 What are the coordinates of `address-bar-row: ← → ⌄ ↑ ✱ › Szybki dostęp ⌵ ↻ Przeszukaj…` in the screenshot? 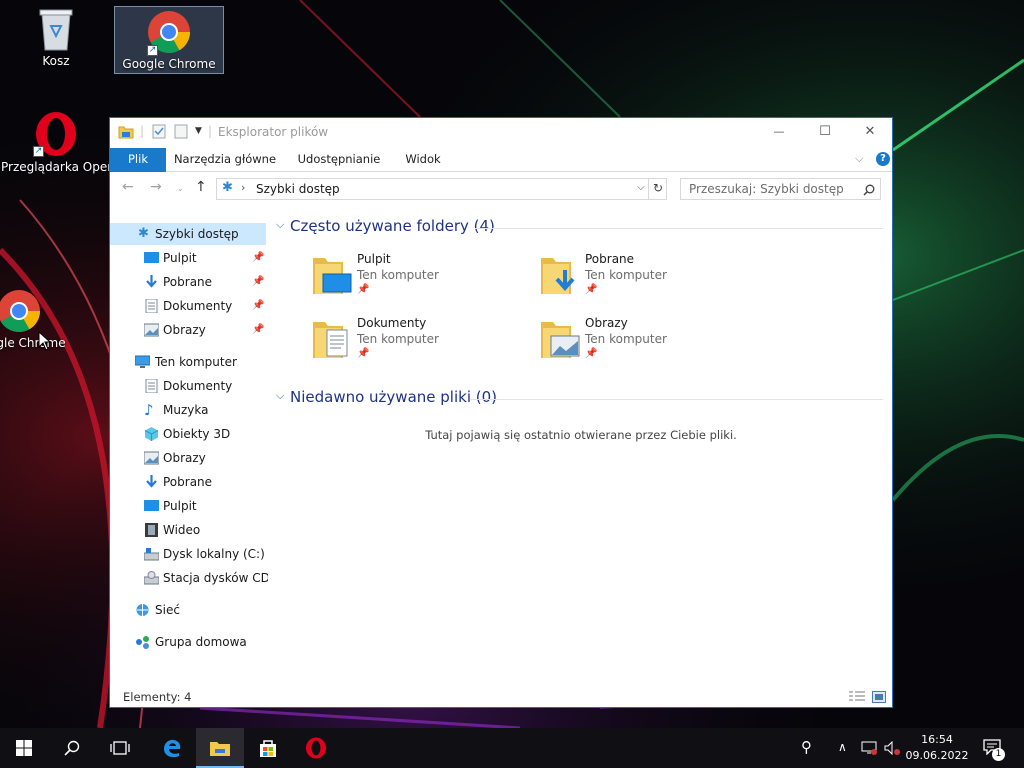 It's located at (501, 188).